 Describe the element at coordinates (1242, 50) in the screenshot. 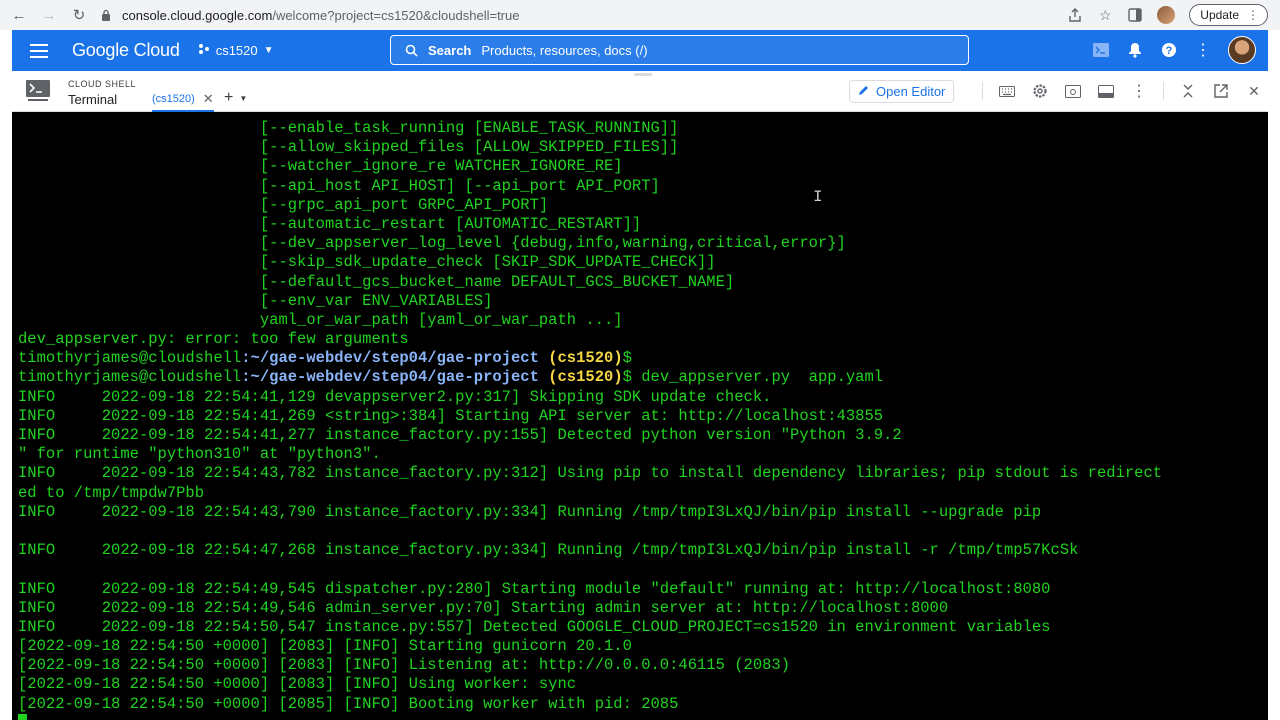

I see `account-avatar` at that location.